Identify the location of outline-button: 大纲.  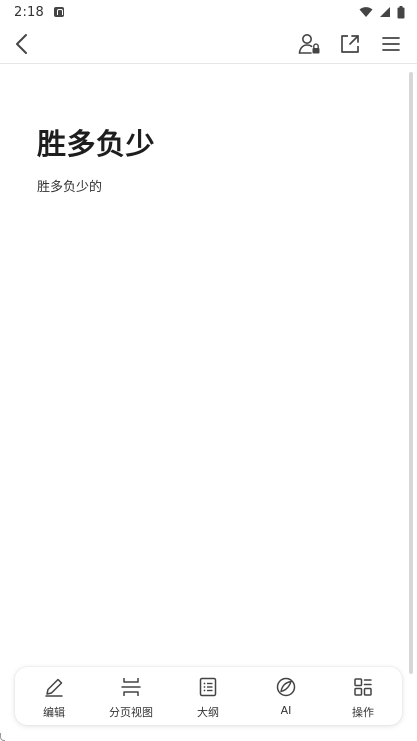
(208, 696).